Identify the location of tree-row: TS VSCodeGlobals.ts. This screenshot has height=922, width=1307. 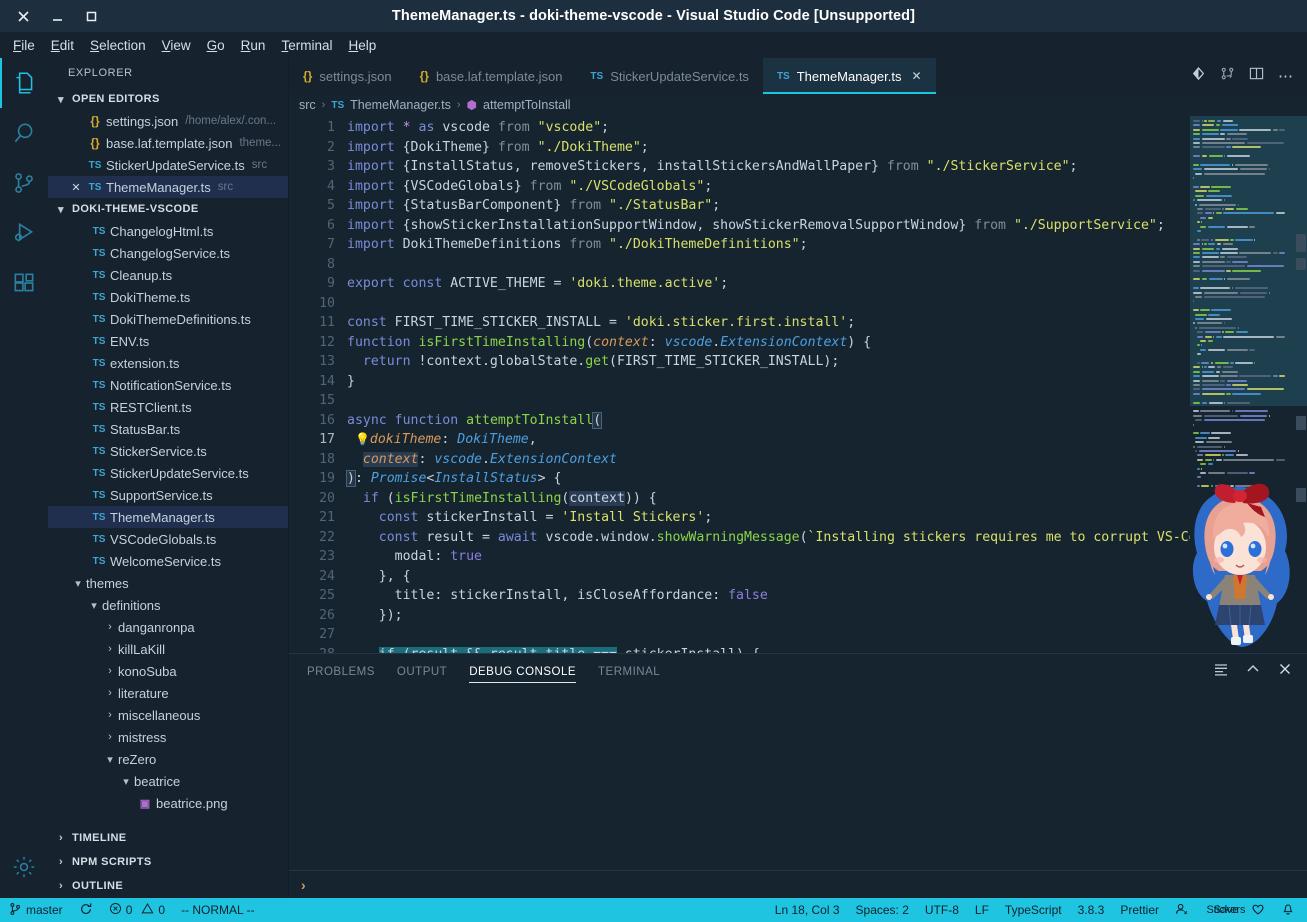
(168, 539).